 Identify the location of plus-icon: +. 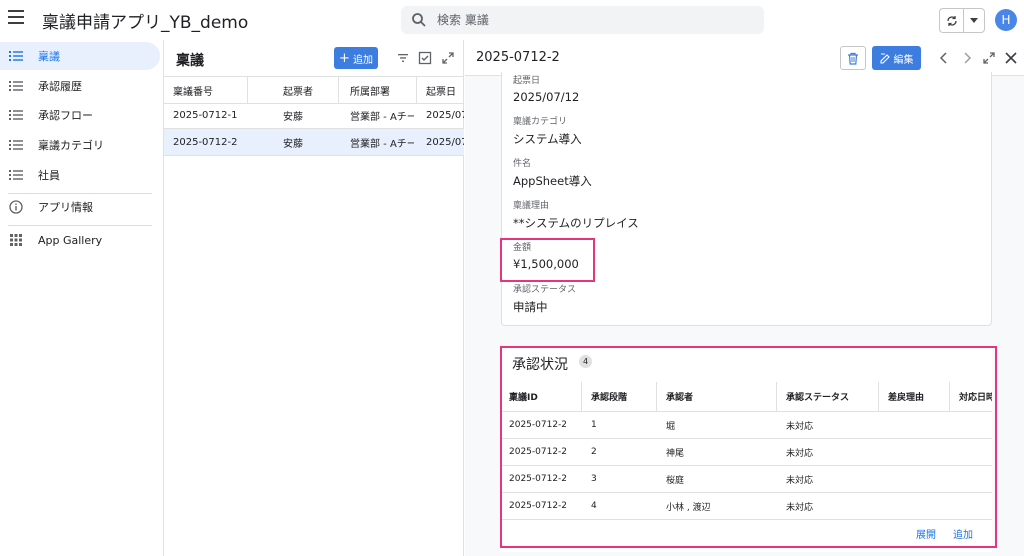
(344, 58).